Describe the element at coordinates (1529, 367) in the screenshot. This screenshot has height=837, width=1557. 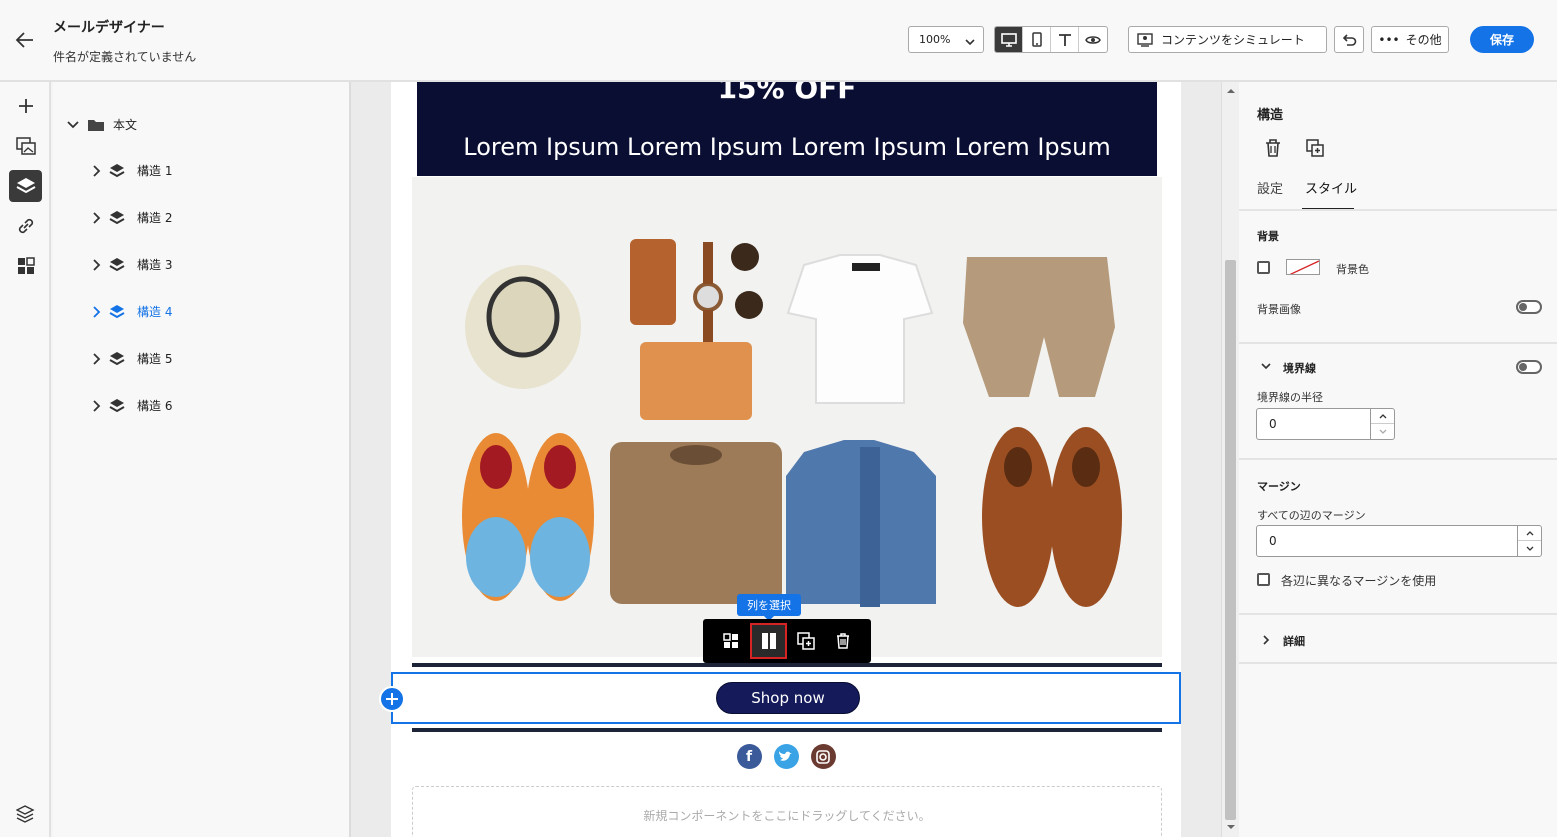
I see `border-toggle` at that location.